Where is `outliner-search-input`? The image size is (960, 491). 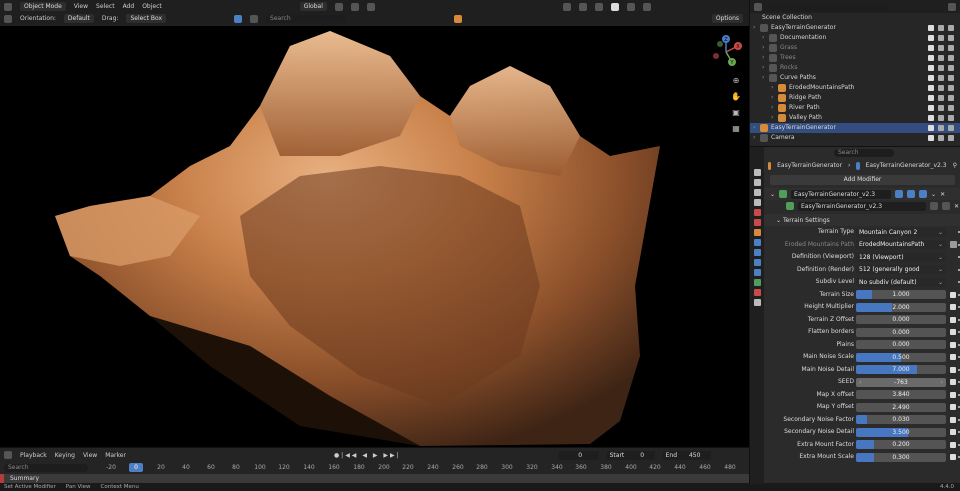
outliner-search-input is located at coordinates (828, 6).